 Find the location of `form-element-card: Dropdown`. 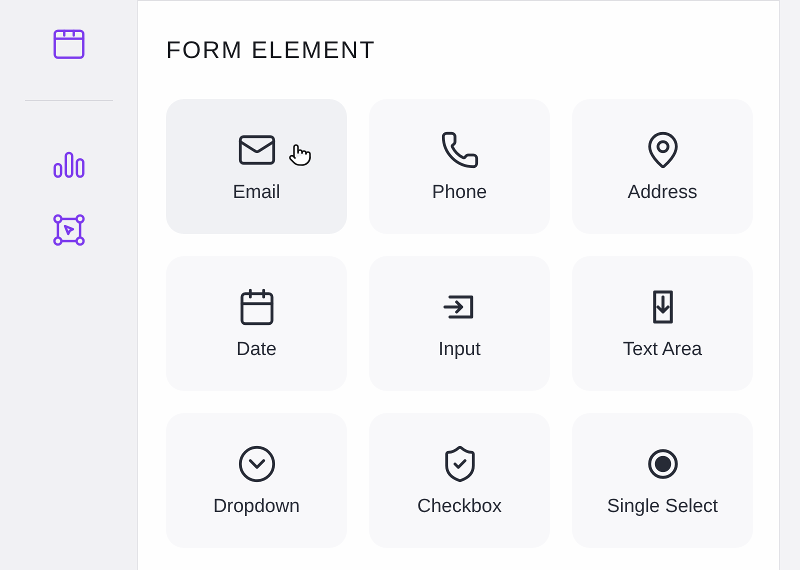

form-element-card: Dropdown is located at coordinates (256, 480).